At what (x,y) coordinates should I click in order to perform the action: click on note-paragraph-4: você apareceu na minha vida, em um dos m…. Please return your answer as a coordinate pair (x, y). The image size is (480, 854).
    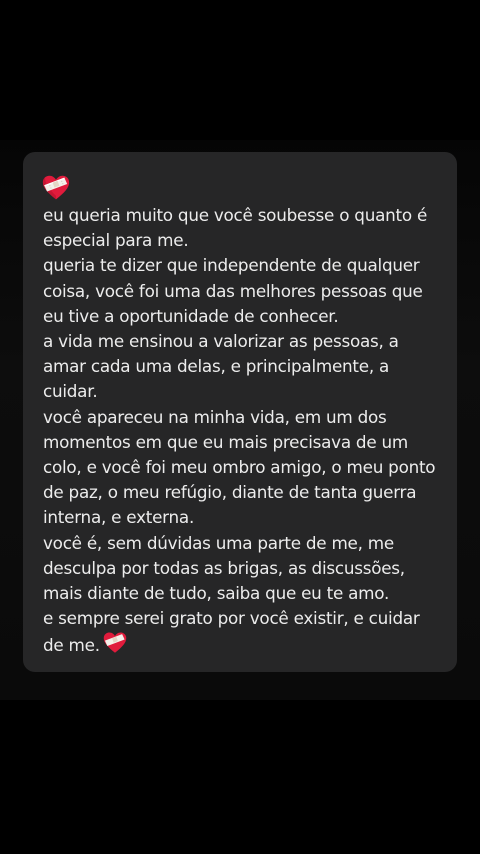
    Looking at the image, I should click on (239, 467).